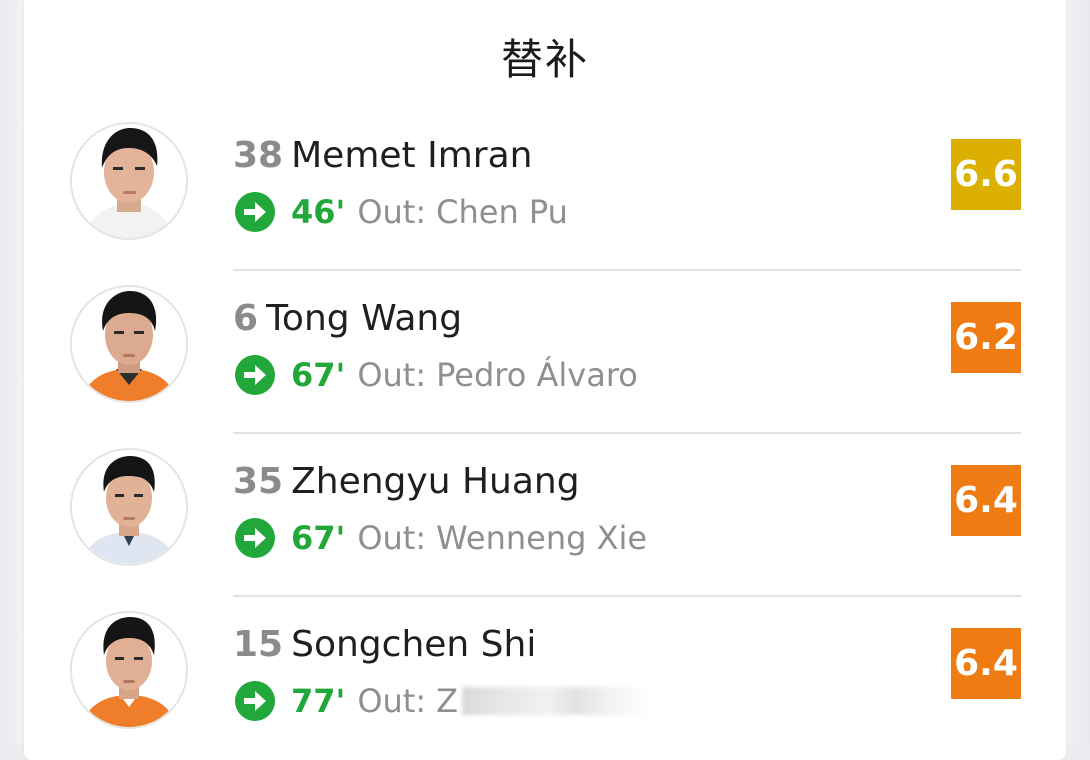 The height and width of the screenshot is (760, 1090). I want to click on rating-badge: 6.6, so click(986, 174).